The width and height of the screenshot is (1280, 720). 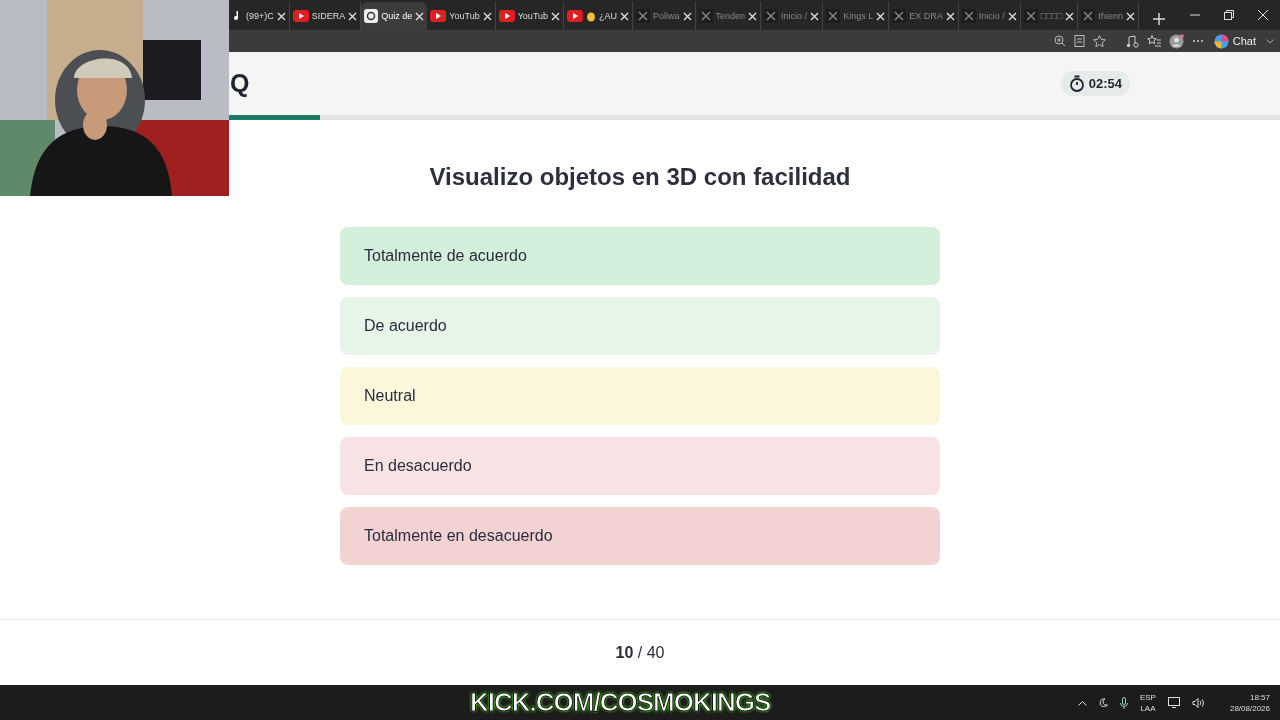 What do you see at coordinates (1099, 41) in the screenshot?
I see `star-icon` at bounding box center [1099, 41].